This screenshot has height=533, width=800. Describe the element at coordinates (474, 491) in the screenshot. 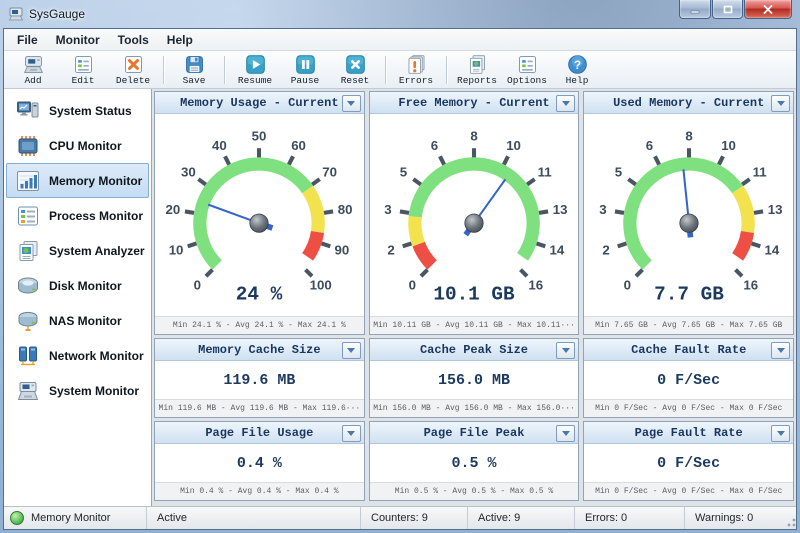

I see `panel-min-avg-max-label: Min 0.5 % - Avg 0.5 % - Max 0.5 %` at that location.